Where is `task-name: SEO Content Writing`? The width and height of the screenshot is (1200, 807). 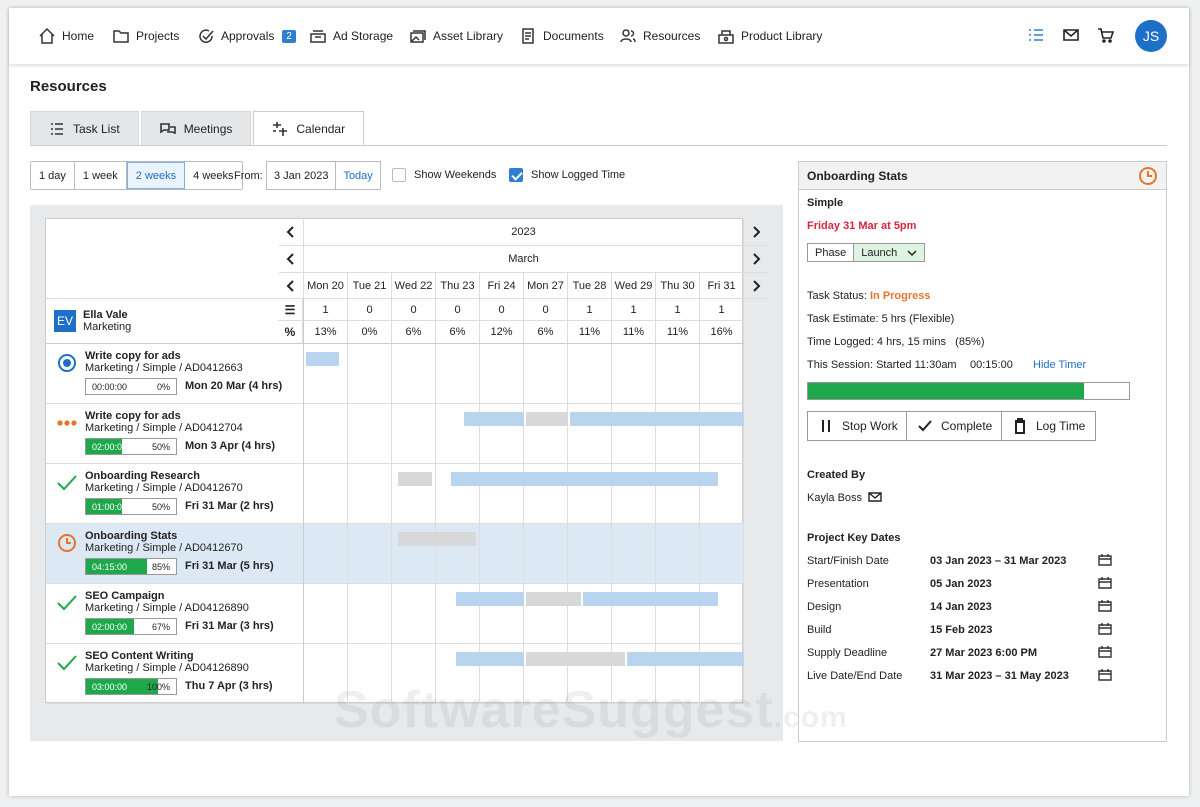
task-name: SEO Content Writing is located at coordinates (139, 656).